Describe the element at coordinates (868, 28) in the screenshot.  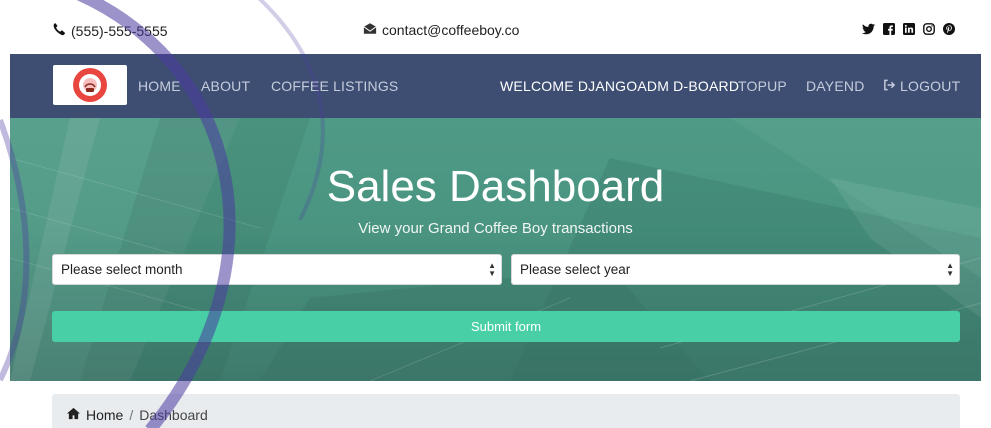
I see `twitter-icon` at that location.